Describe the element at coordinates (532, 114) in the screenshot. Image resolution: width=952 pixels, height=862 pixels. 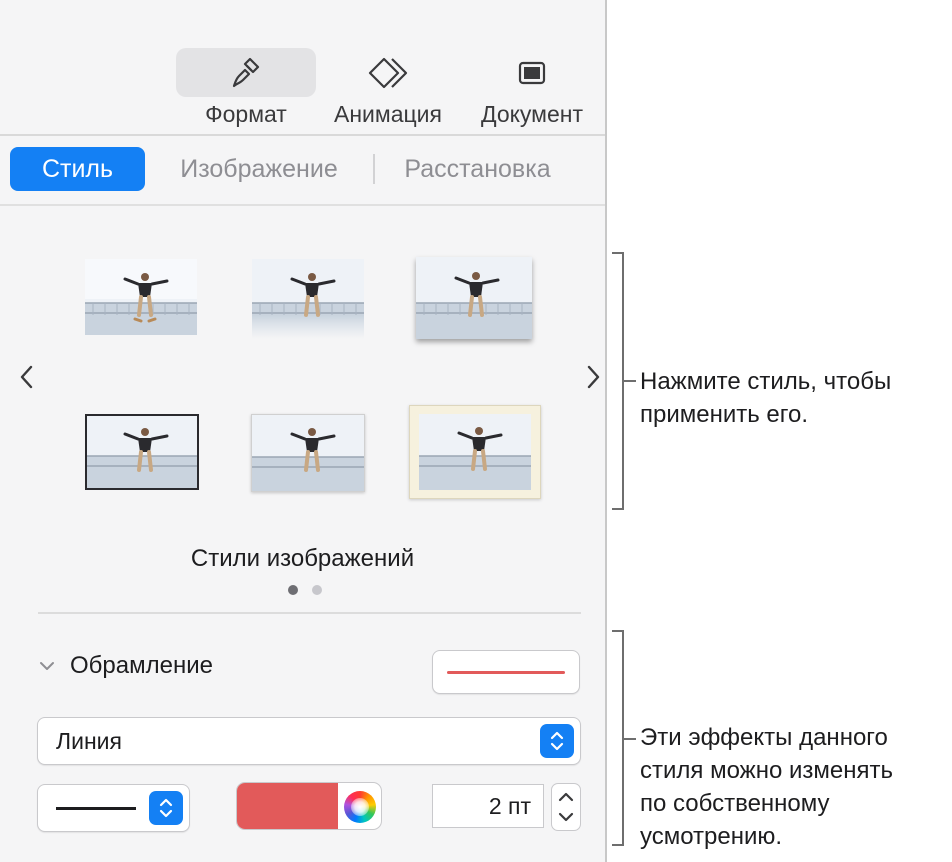
I see `document-label: Документ` at that location.